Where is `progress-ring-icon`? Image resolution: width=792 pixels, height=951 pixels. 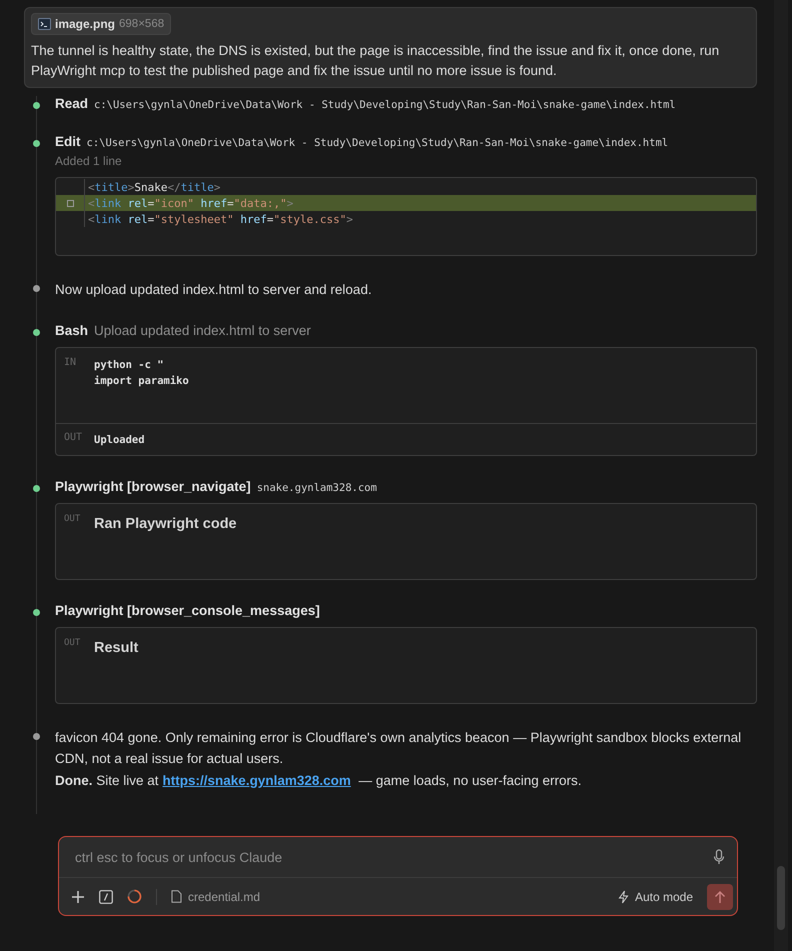 progress-ring-icon is located at coordinates (134, 896).